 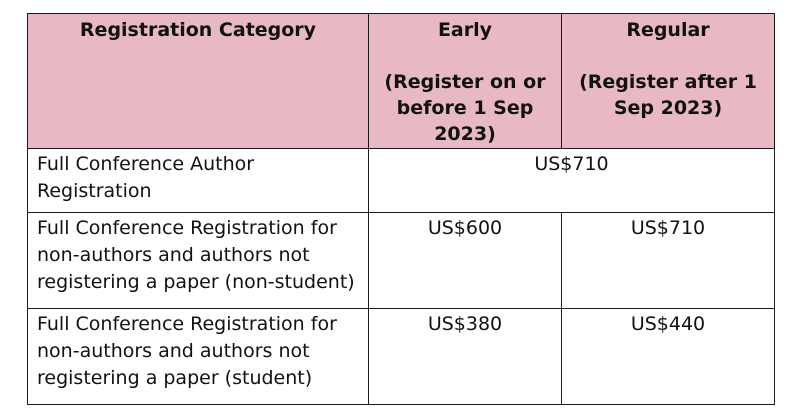 I want to click on header-regular: Regular (Register after 1 Sep 2023), so click(x=668, y=81).